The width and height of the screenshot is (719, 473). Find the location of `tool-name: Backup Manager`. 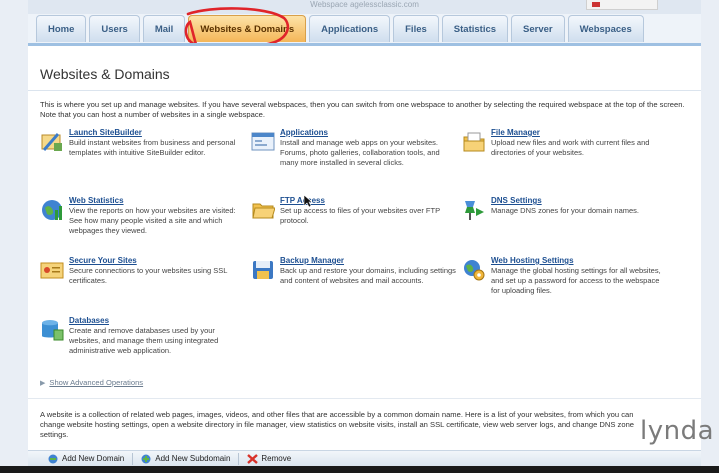

tool-name: Backup Manager is located at coordinates (368, 261).